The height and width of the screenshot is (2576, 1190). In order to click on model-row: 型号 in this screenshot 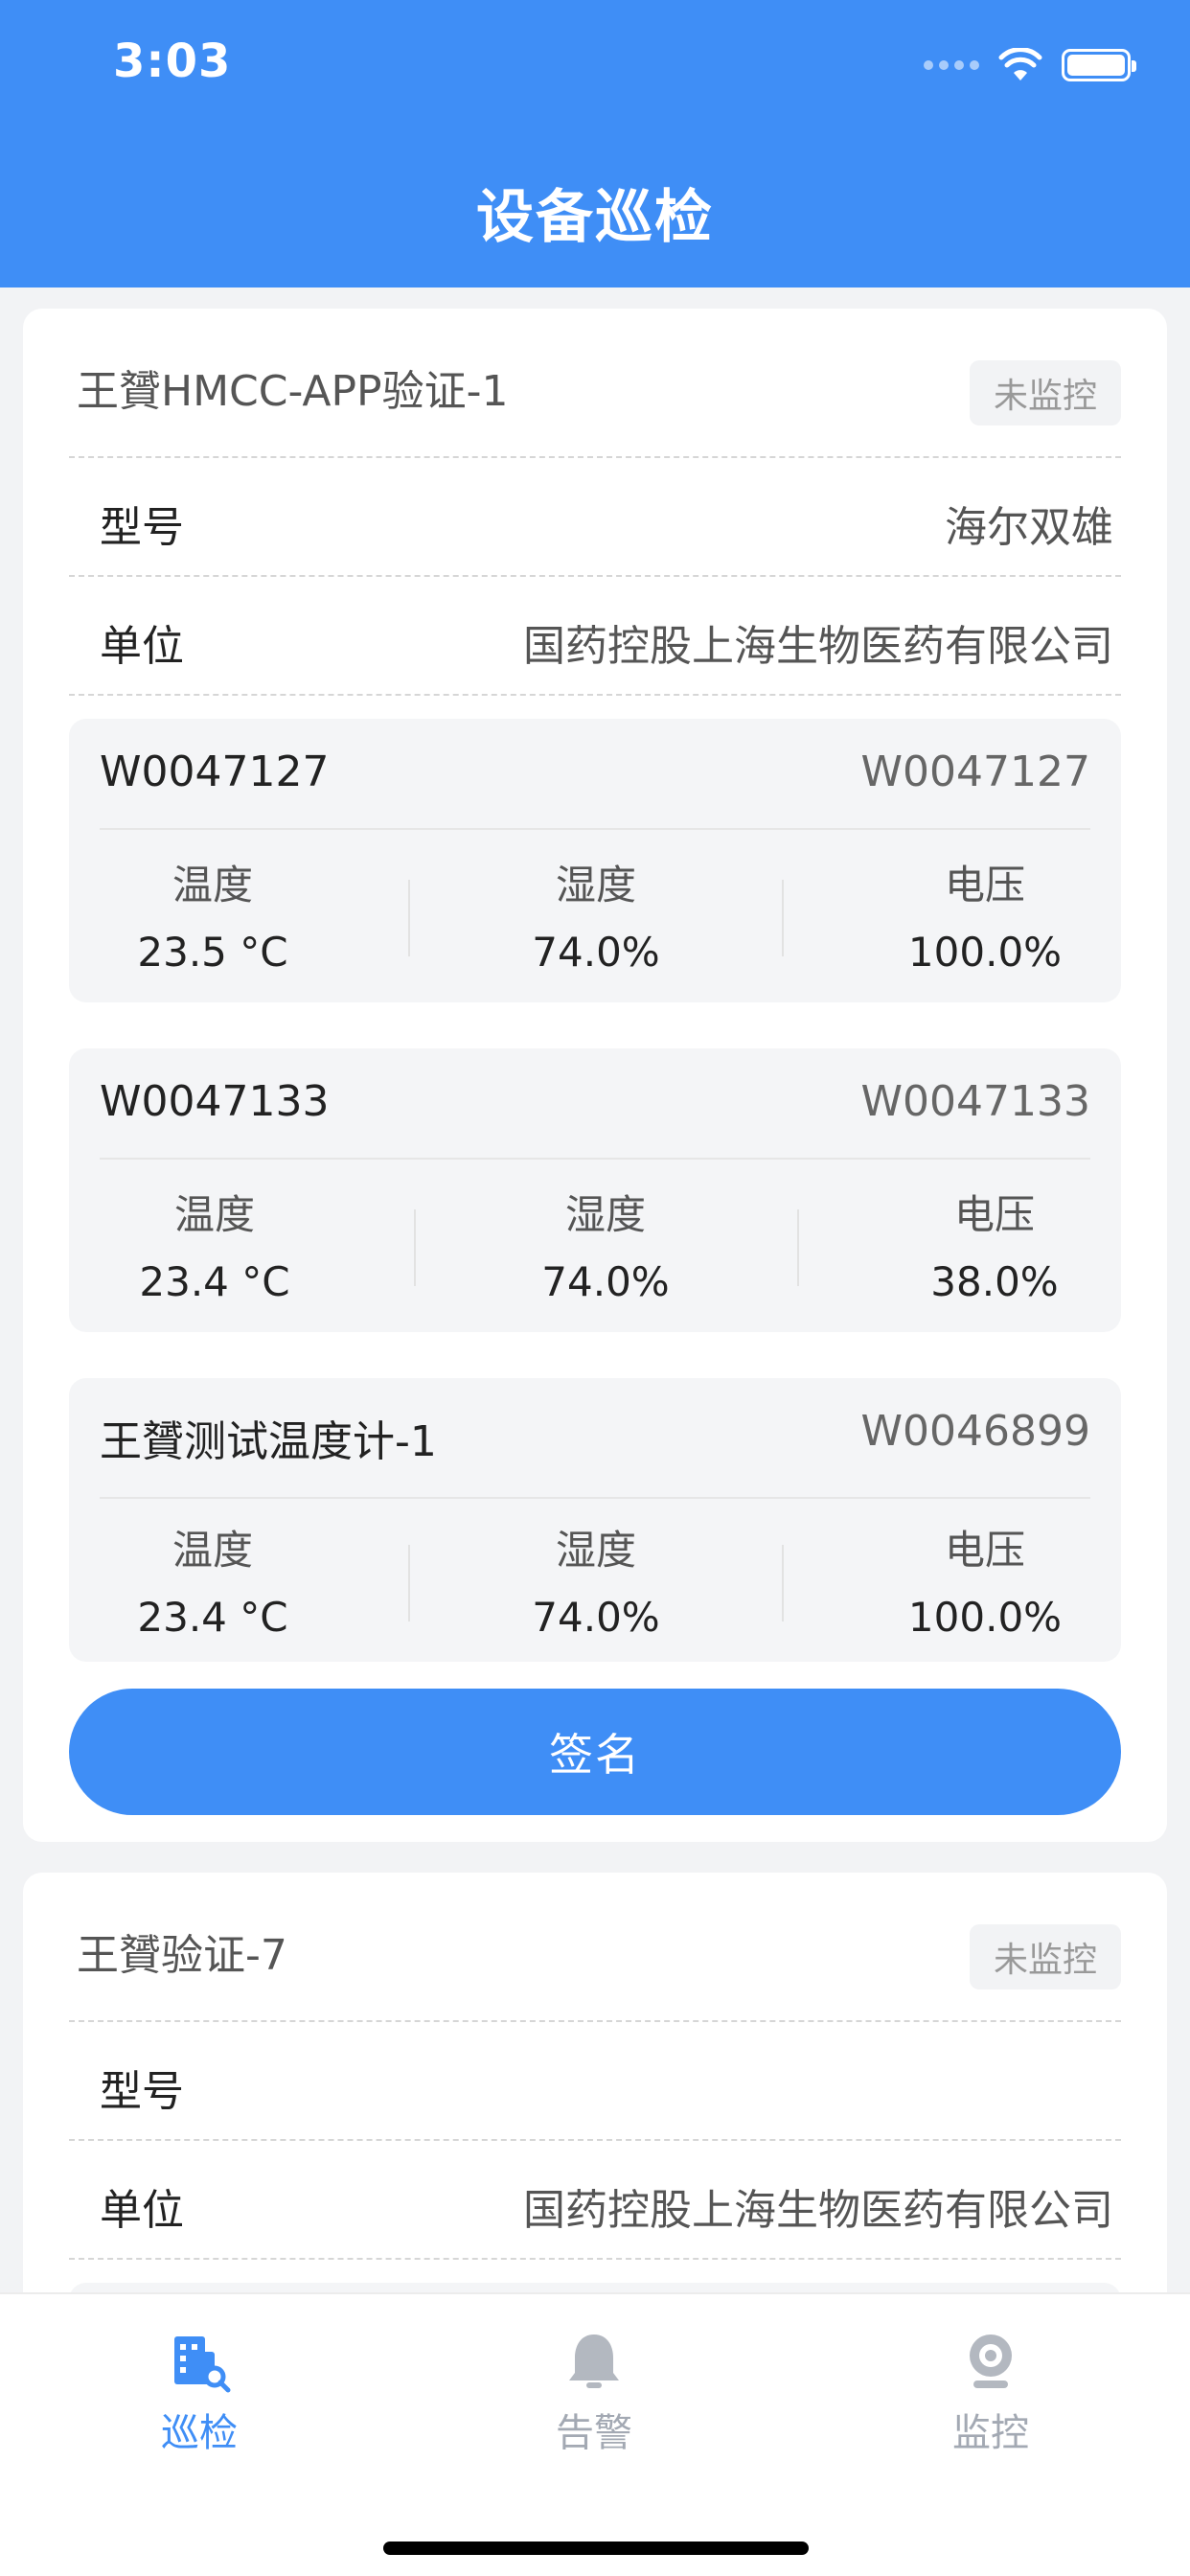, I will do `click(595, 2079)`.